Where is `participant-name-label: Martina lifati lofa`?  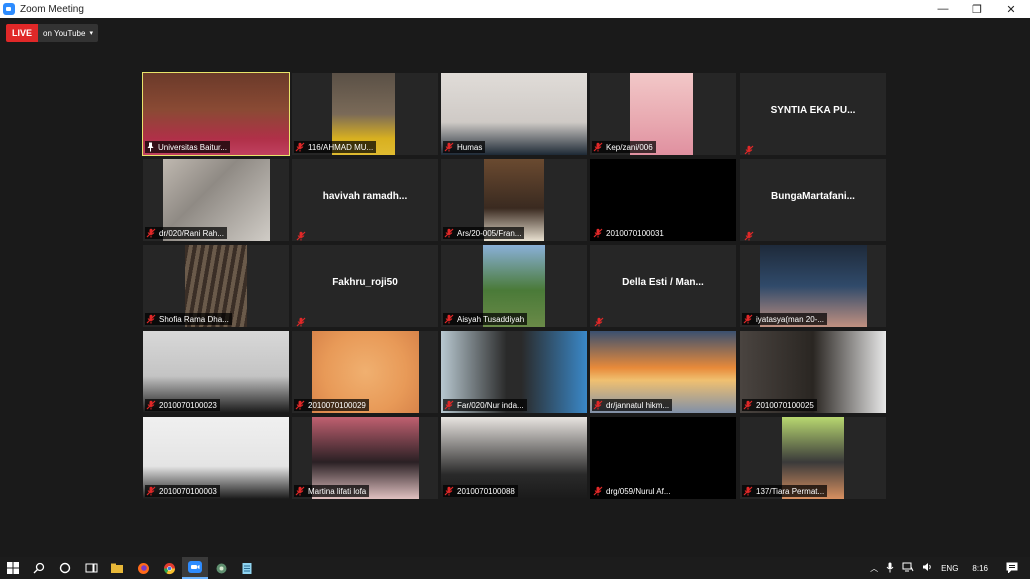
participant-name-label: Martina lifati lofa is located at coordinates (332, 491).